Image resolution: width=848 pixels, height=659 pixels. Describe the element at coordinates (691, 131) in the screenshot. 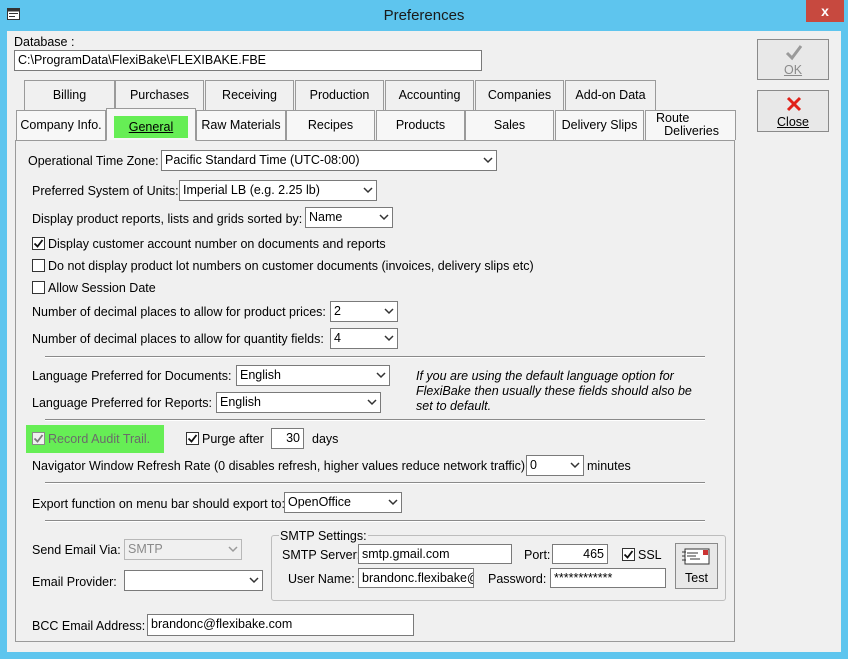

I see `tab-route-line2: Deliveries` at that location.